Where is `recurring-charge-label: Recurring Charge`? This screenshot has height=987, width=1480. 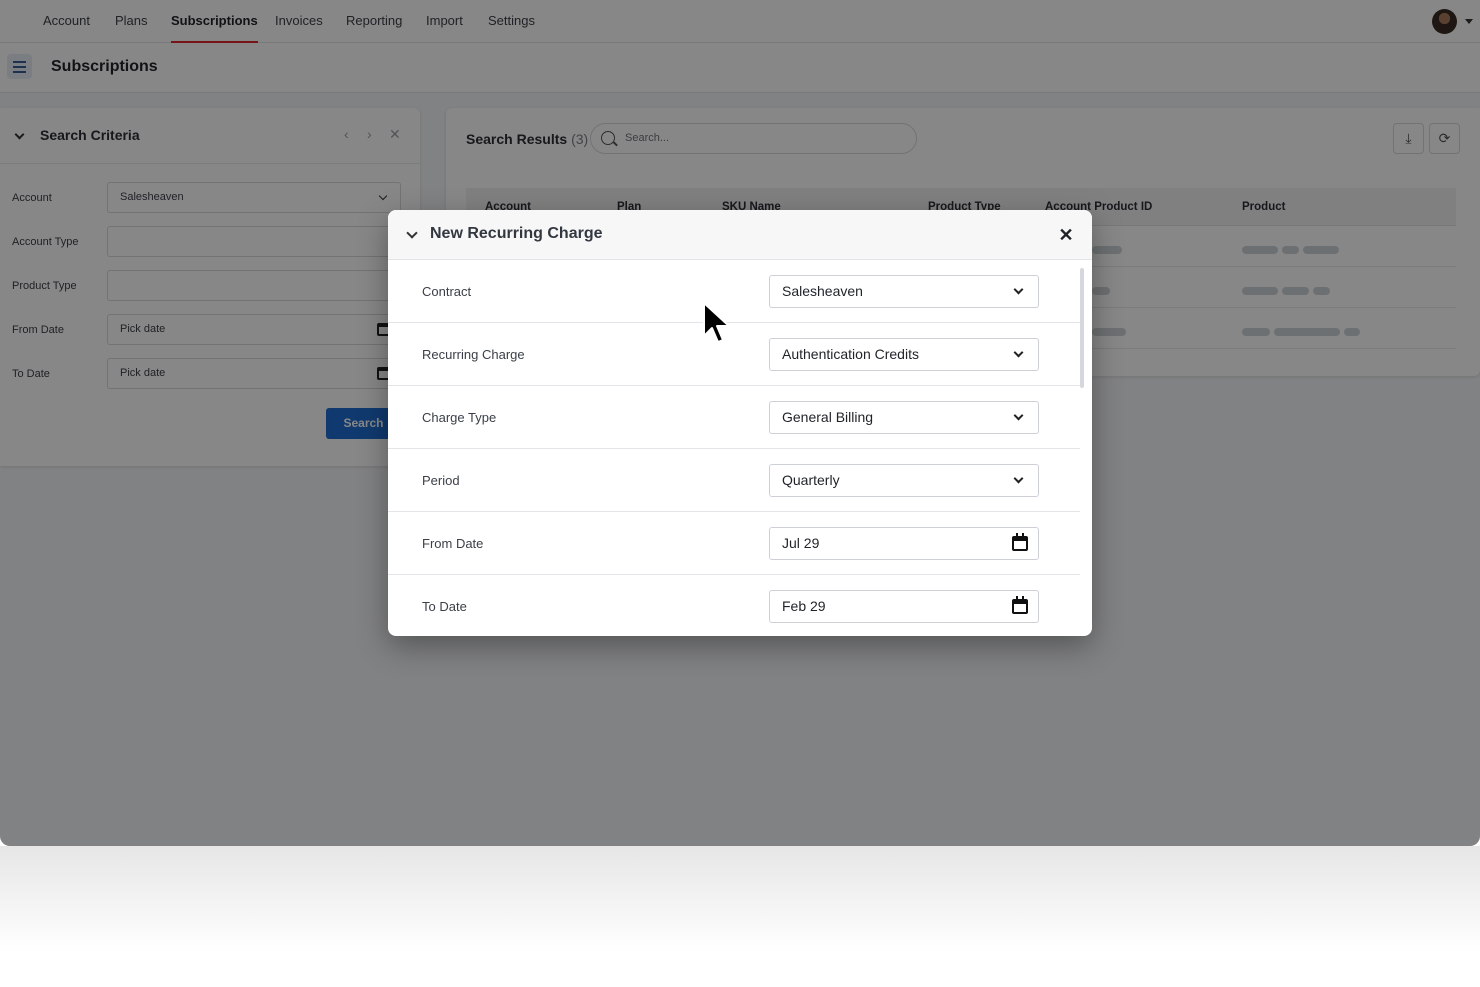 recurring-charge-label: Recurring Charge is located at coordinates (473, 354).